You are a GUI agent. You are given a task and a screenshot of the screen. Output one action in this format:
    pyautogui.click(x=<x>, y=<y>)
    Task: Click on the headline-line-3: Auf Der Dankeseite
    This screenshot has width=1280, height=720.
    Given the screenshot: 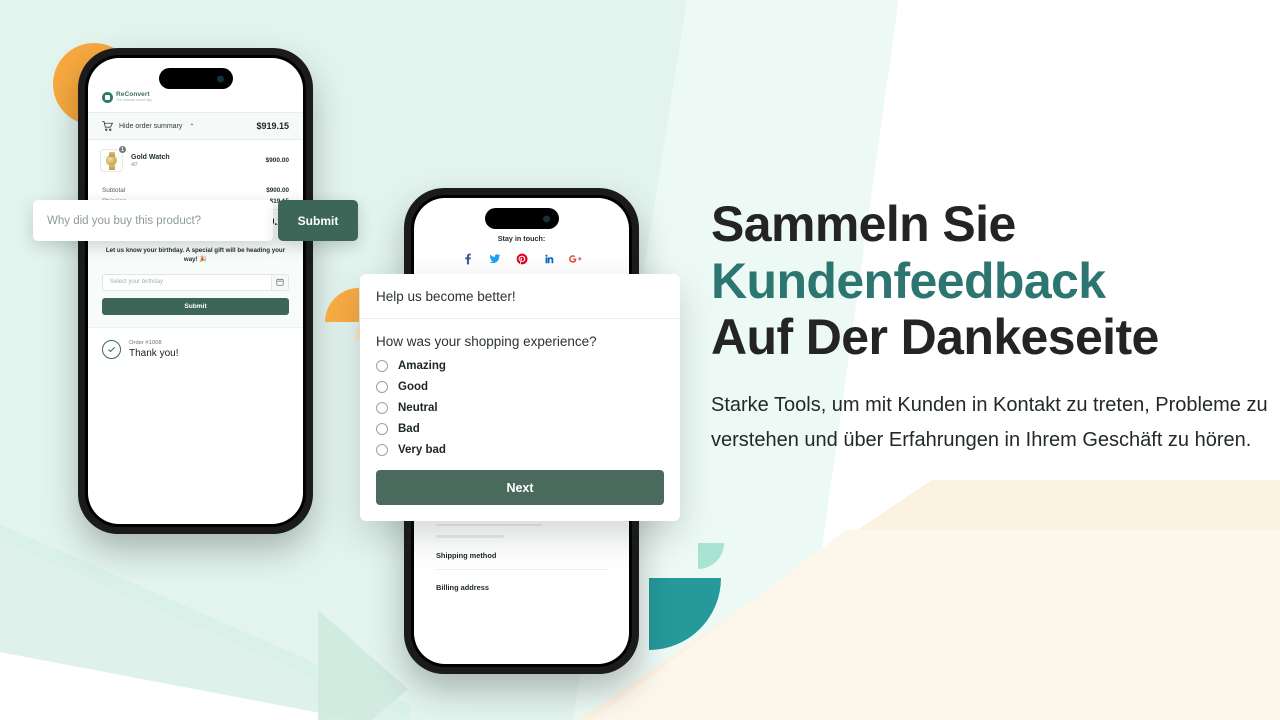 What is the action you would take?
    pyautogui.click(x=935, y=337)
    